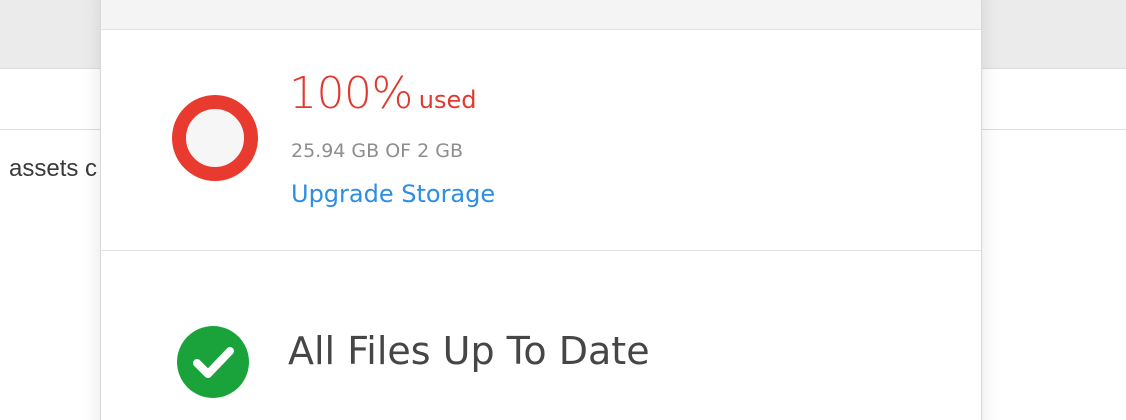 The image size is (1126, 420). I want to click on storage-percent-line: 100% used, so click(383, 93).